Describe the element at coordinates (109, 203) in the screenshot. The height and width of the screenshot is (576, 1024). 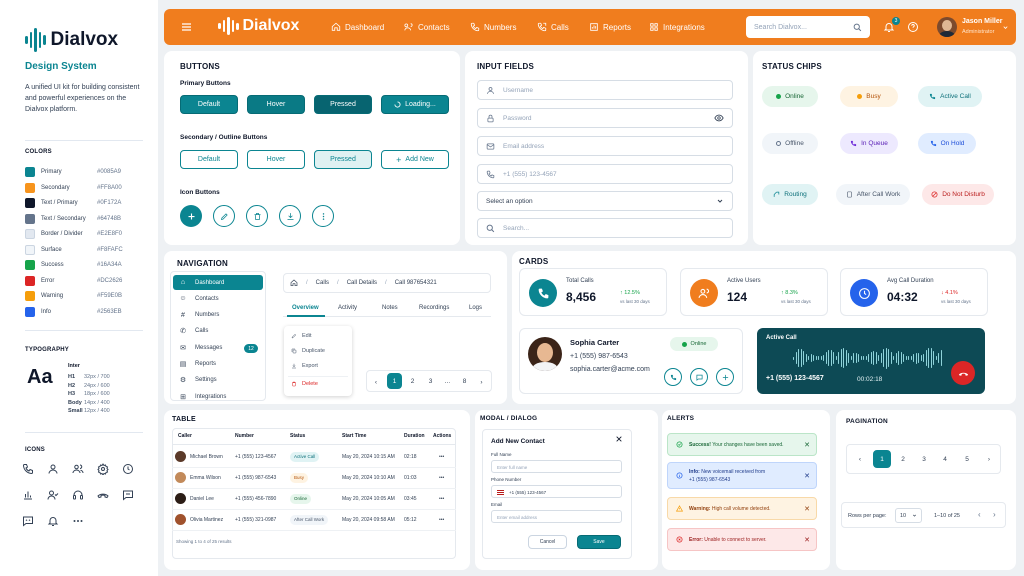
I see `color-hex: #0F172A` at that location.